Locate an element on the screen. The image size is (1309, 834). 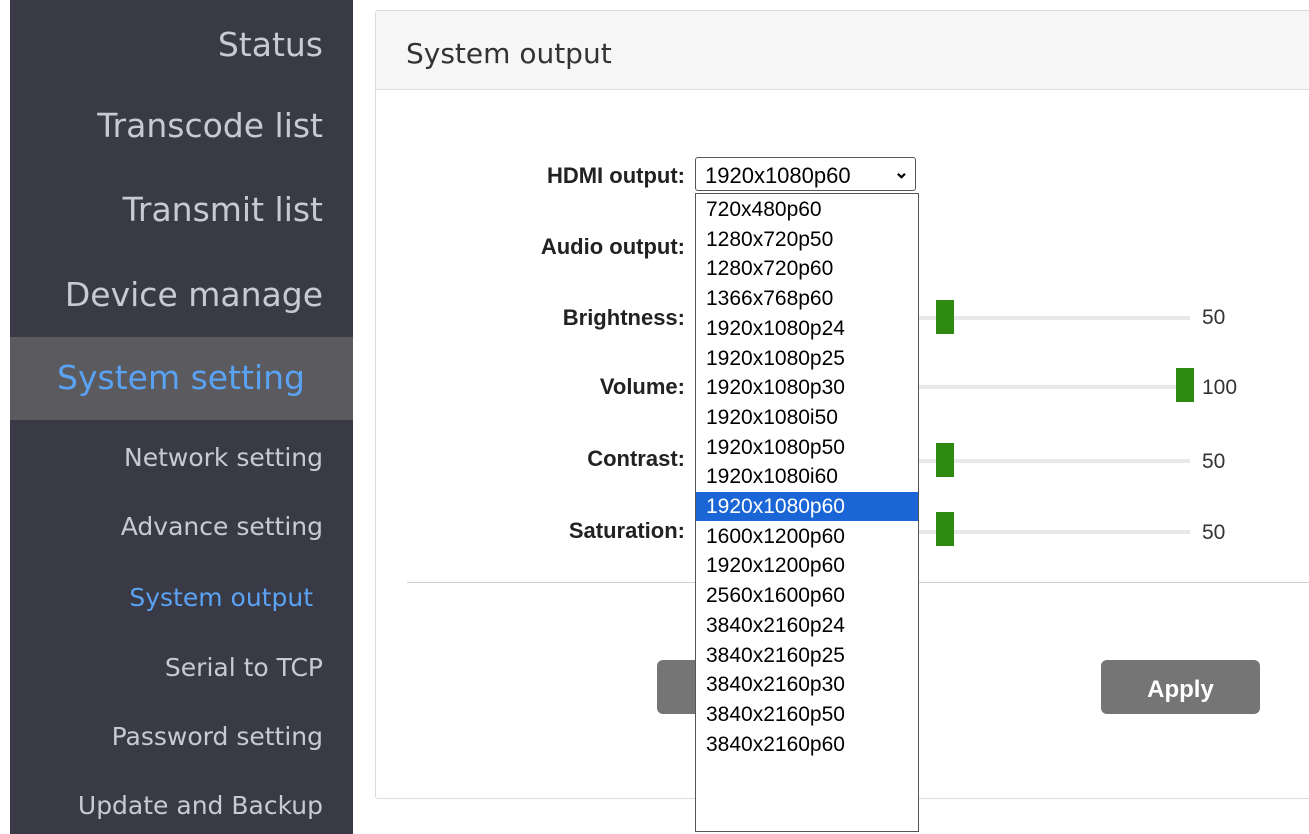
dropdown-option: 1920x1080p25 is located at coordinates (807, 358).